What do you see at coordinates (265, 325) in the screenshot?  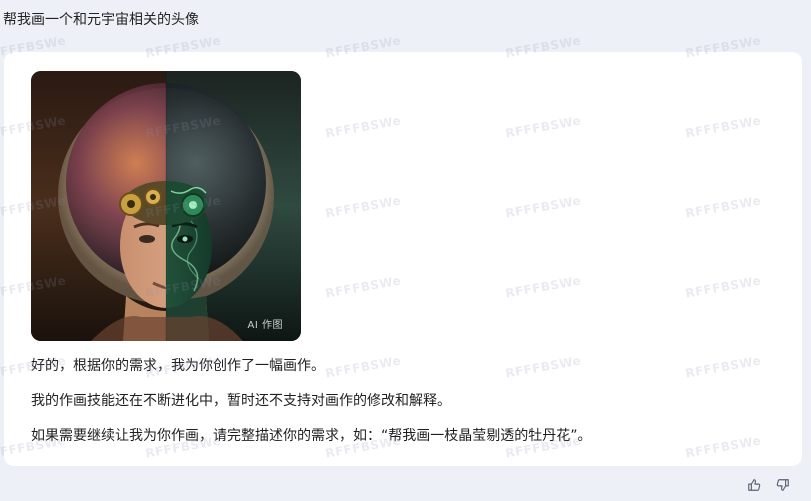 I see `ai-image-badge: AI 作图` at bounding box center [265, 325].